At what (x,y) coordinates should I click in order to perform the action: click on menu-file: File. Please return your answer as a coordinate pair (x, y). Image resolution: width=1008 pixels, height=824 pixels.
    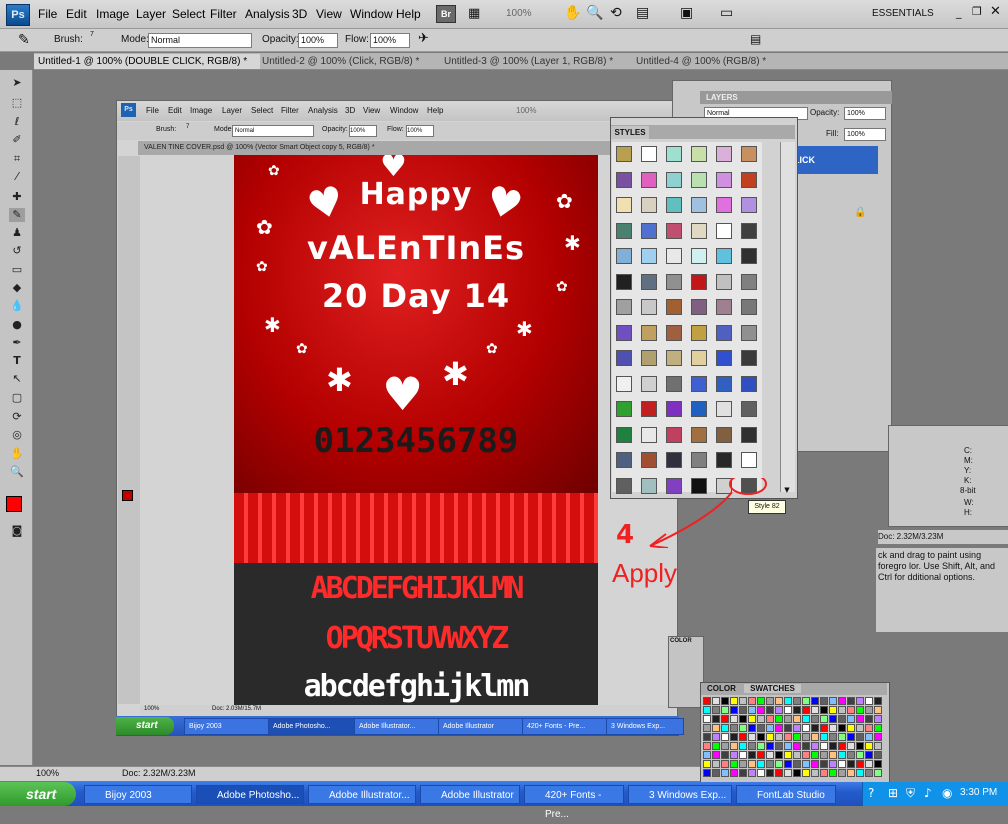
    Looking at the image, I should click on (47, 14).